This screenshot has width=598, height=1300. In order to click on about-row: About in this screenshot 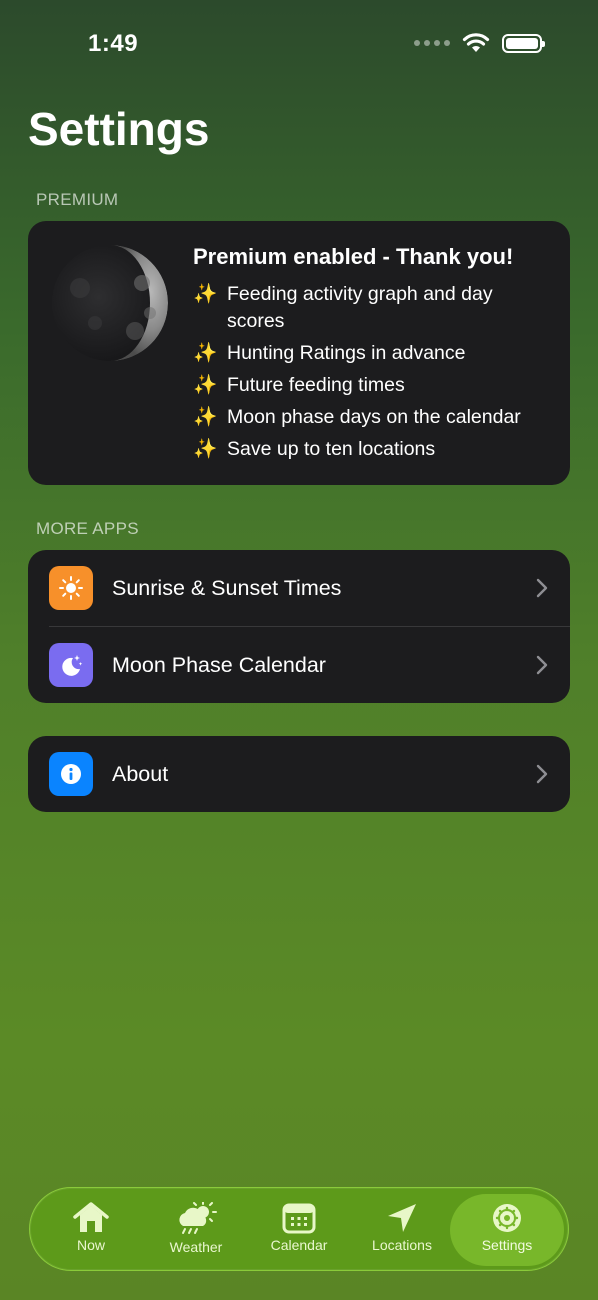, I will do `click(299, 774)`.